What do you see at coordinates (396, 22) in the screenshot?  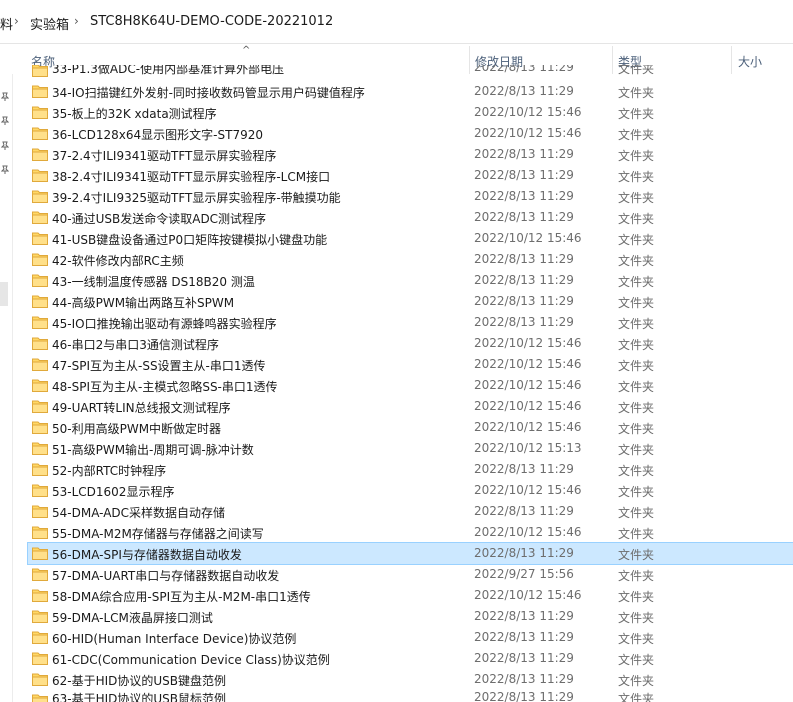 I see `address-bar: 料 › 实验箱 › STC8H8K64U-DEMO-CODE-20221012` at bounding box center [396, 22].